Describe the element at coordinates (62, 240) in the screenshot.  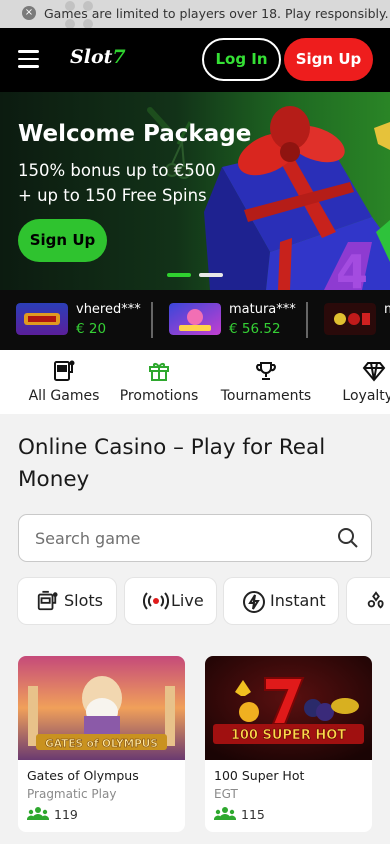
I see `banner-signup-button: Sign Up` at that location.